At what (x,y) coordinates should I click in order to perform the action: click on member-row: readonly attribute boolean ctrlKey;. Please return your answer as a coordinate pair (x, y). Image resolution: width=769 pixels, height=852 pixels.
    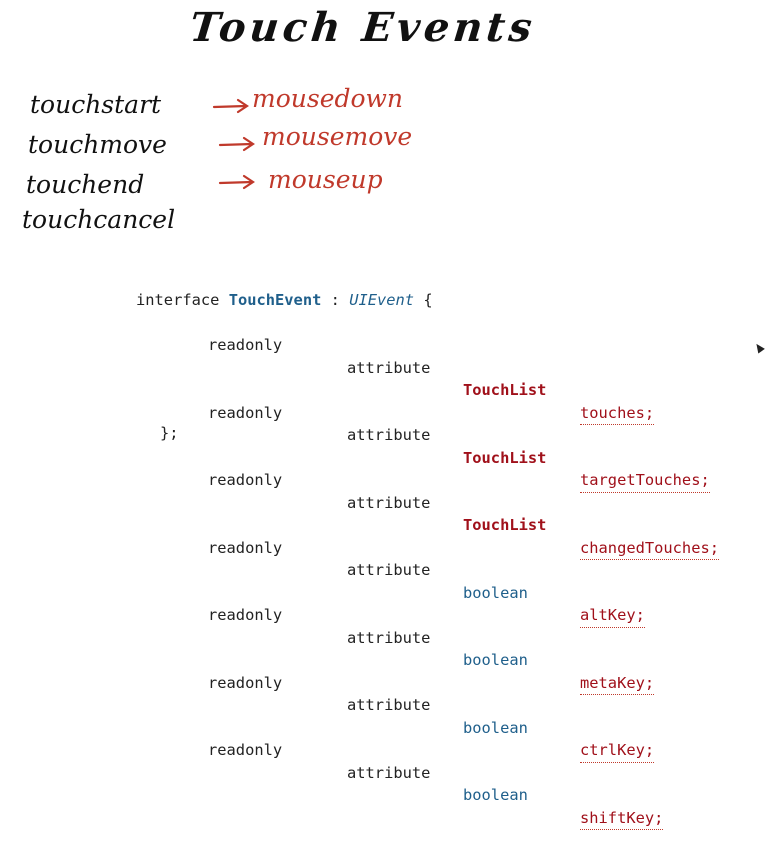
    Looking at the image, I should click on (431, 706).